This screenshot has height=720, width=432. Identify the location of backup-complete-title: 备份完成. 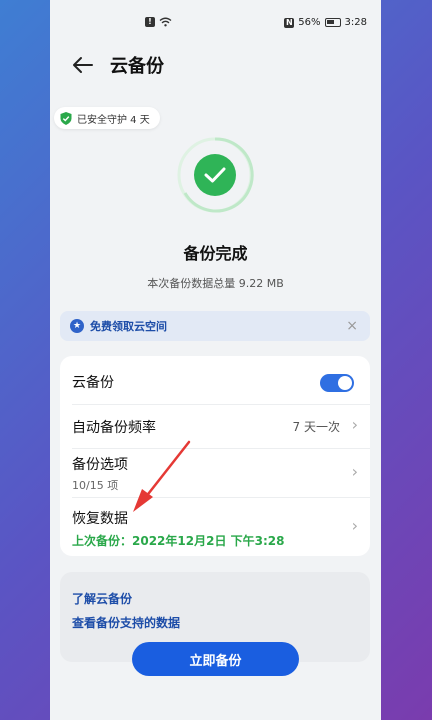
(215, 253).